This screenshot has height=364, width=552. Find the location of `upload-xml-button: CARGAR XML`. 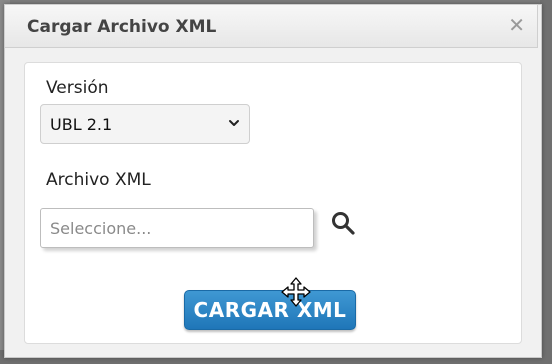

upload-xml-button: CARGAR XML is located at coordinates (270, 310).